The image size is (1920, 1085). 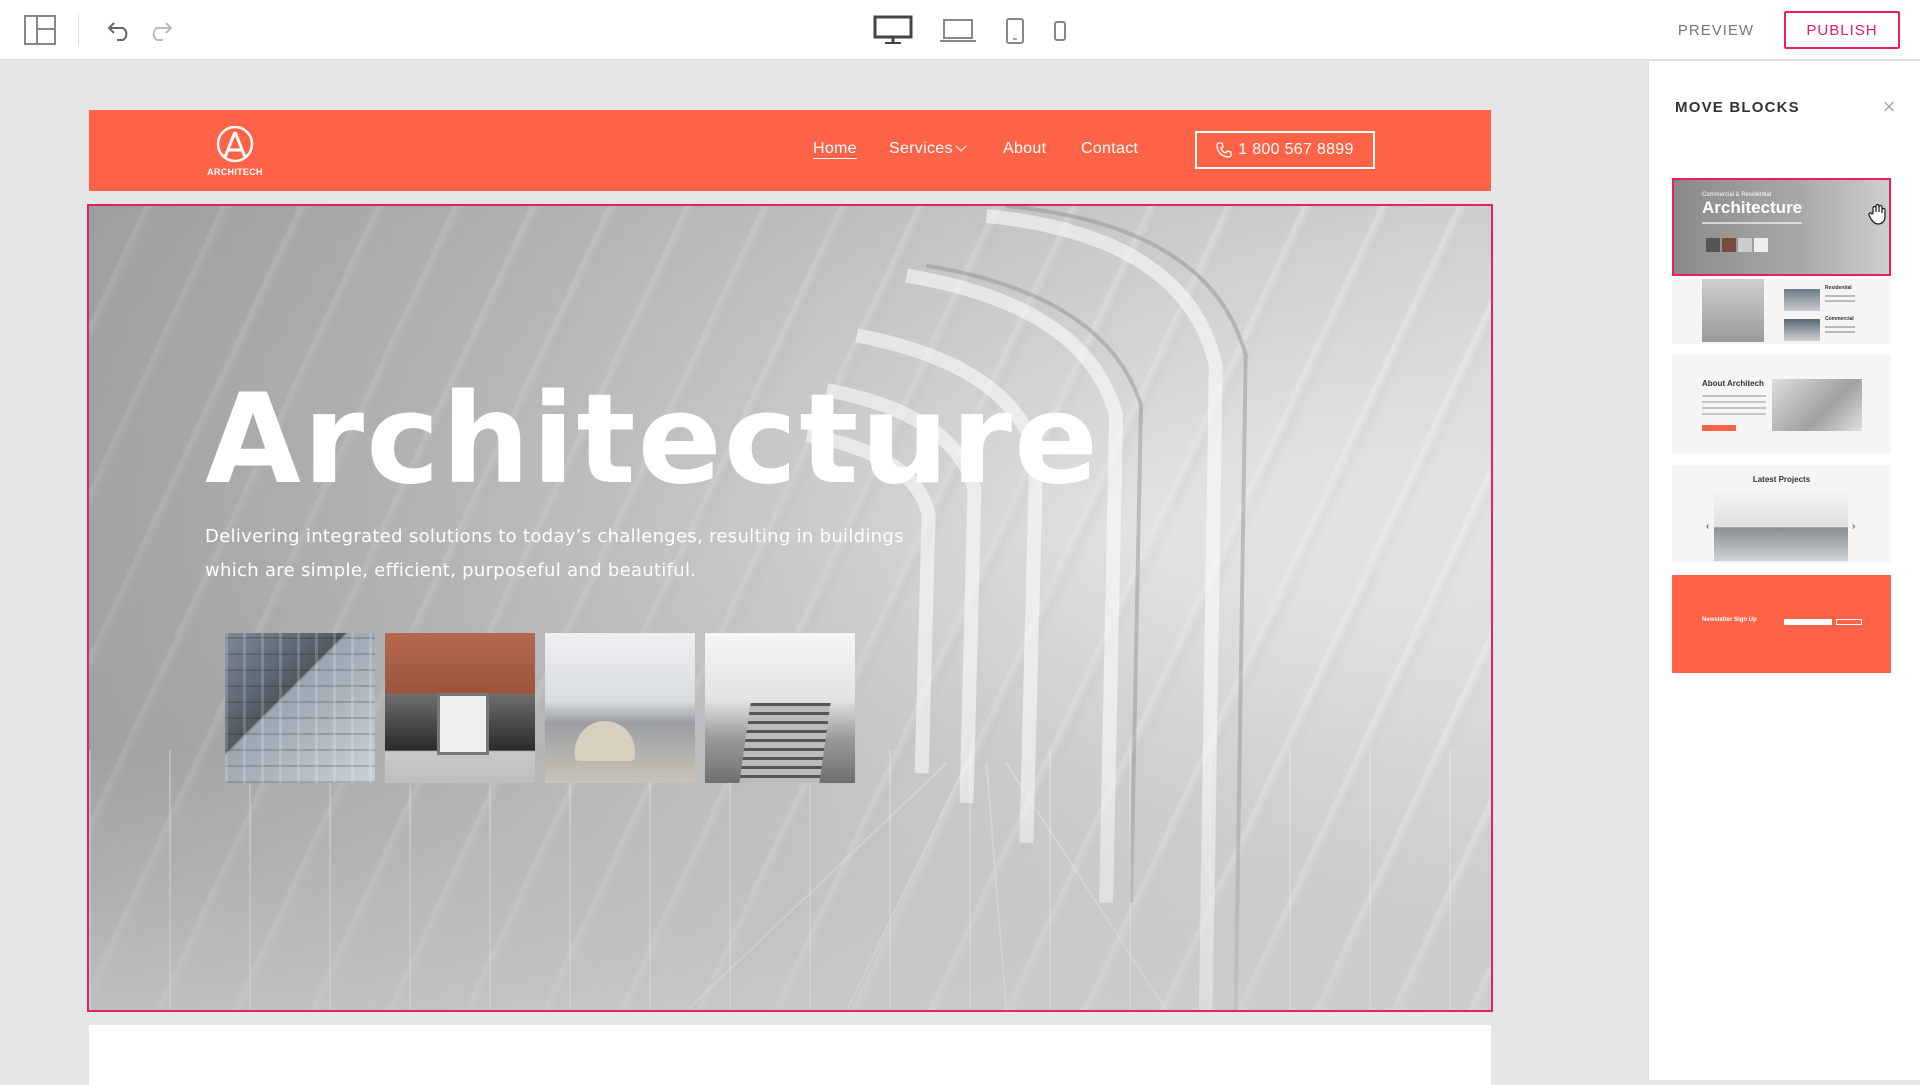 I want to click on laptop-icon, so click(x=958, y=31).